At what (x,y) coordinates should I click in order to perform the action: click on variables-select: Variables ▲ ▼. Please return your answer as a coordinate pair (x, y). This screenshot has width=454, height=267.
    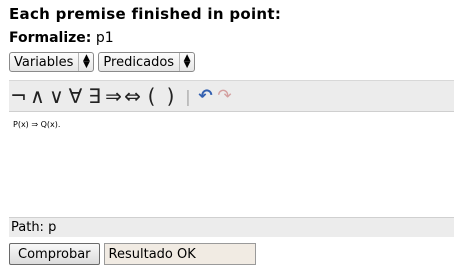
    Looking at the image, I should click on (52, 62).